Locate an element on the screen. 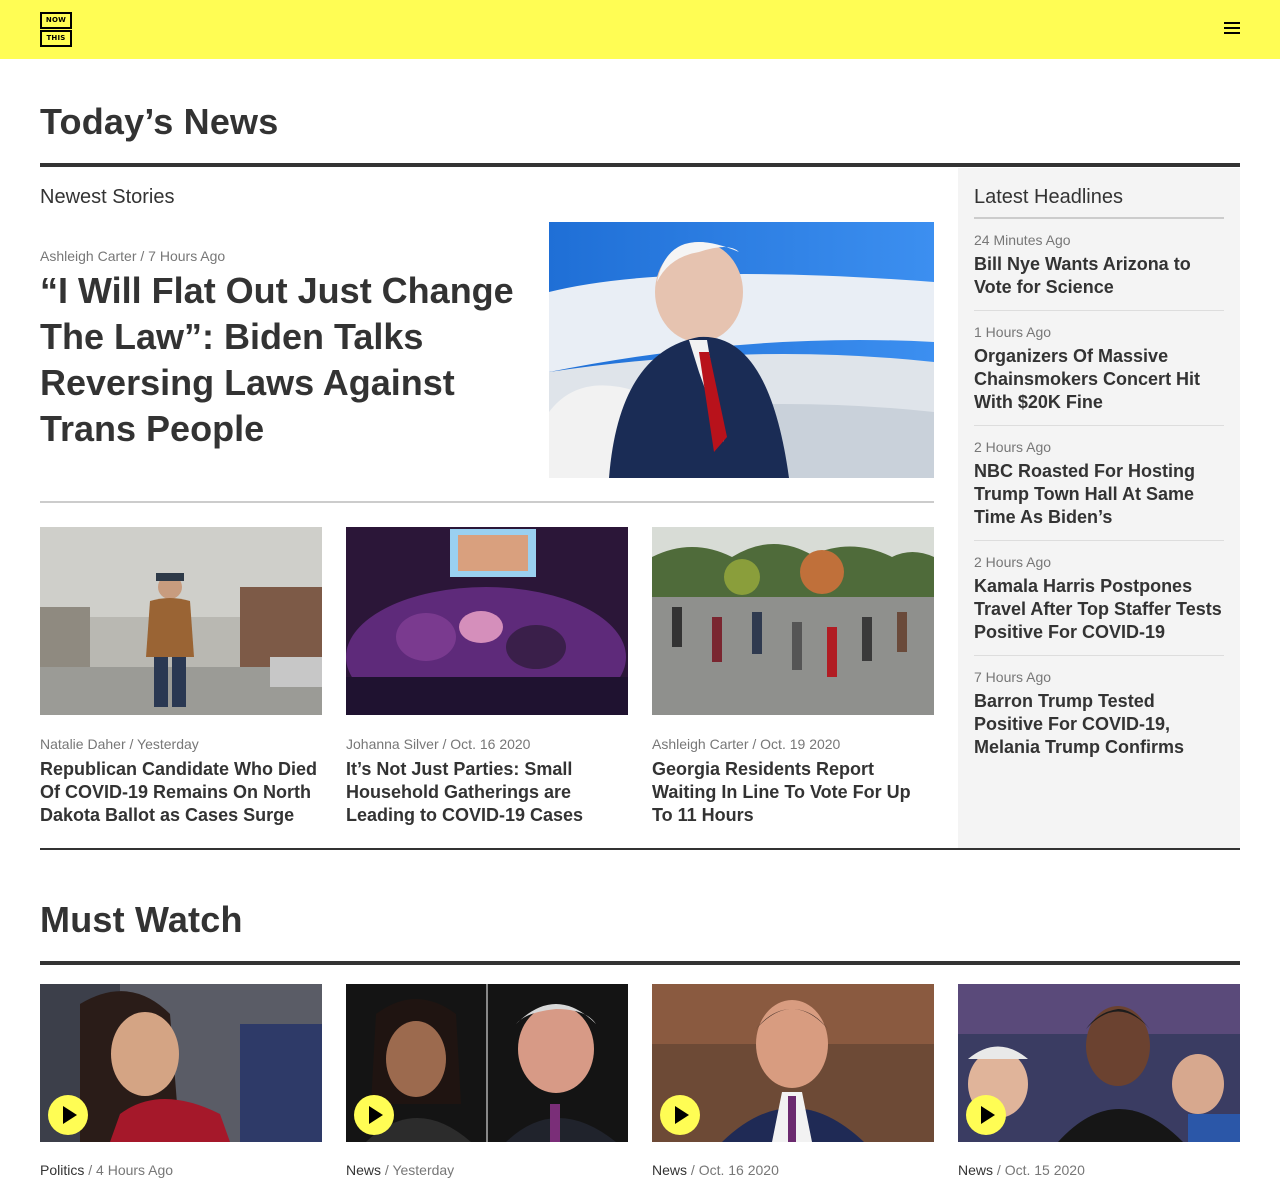 This screenshot has height=1180, width=1280. video-meta: News / Oct. 15 2020 is located at coordinates (1021, 1170).